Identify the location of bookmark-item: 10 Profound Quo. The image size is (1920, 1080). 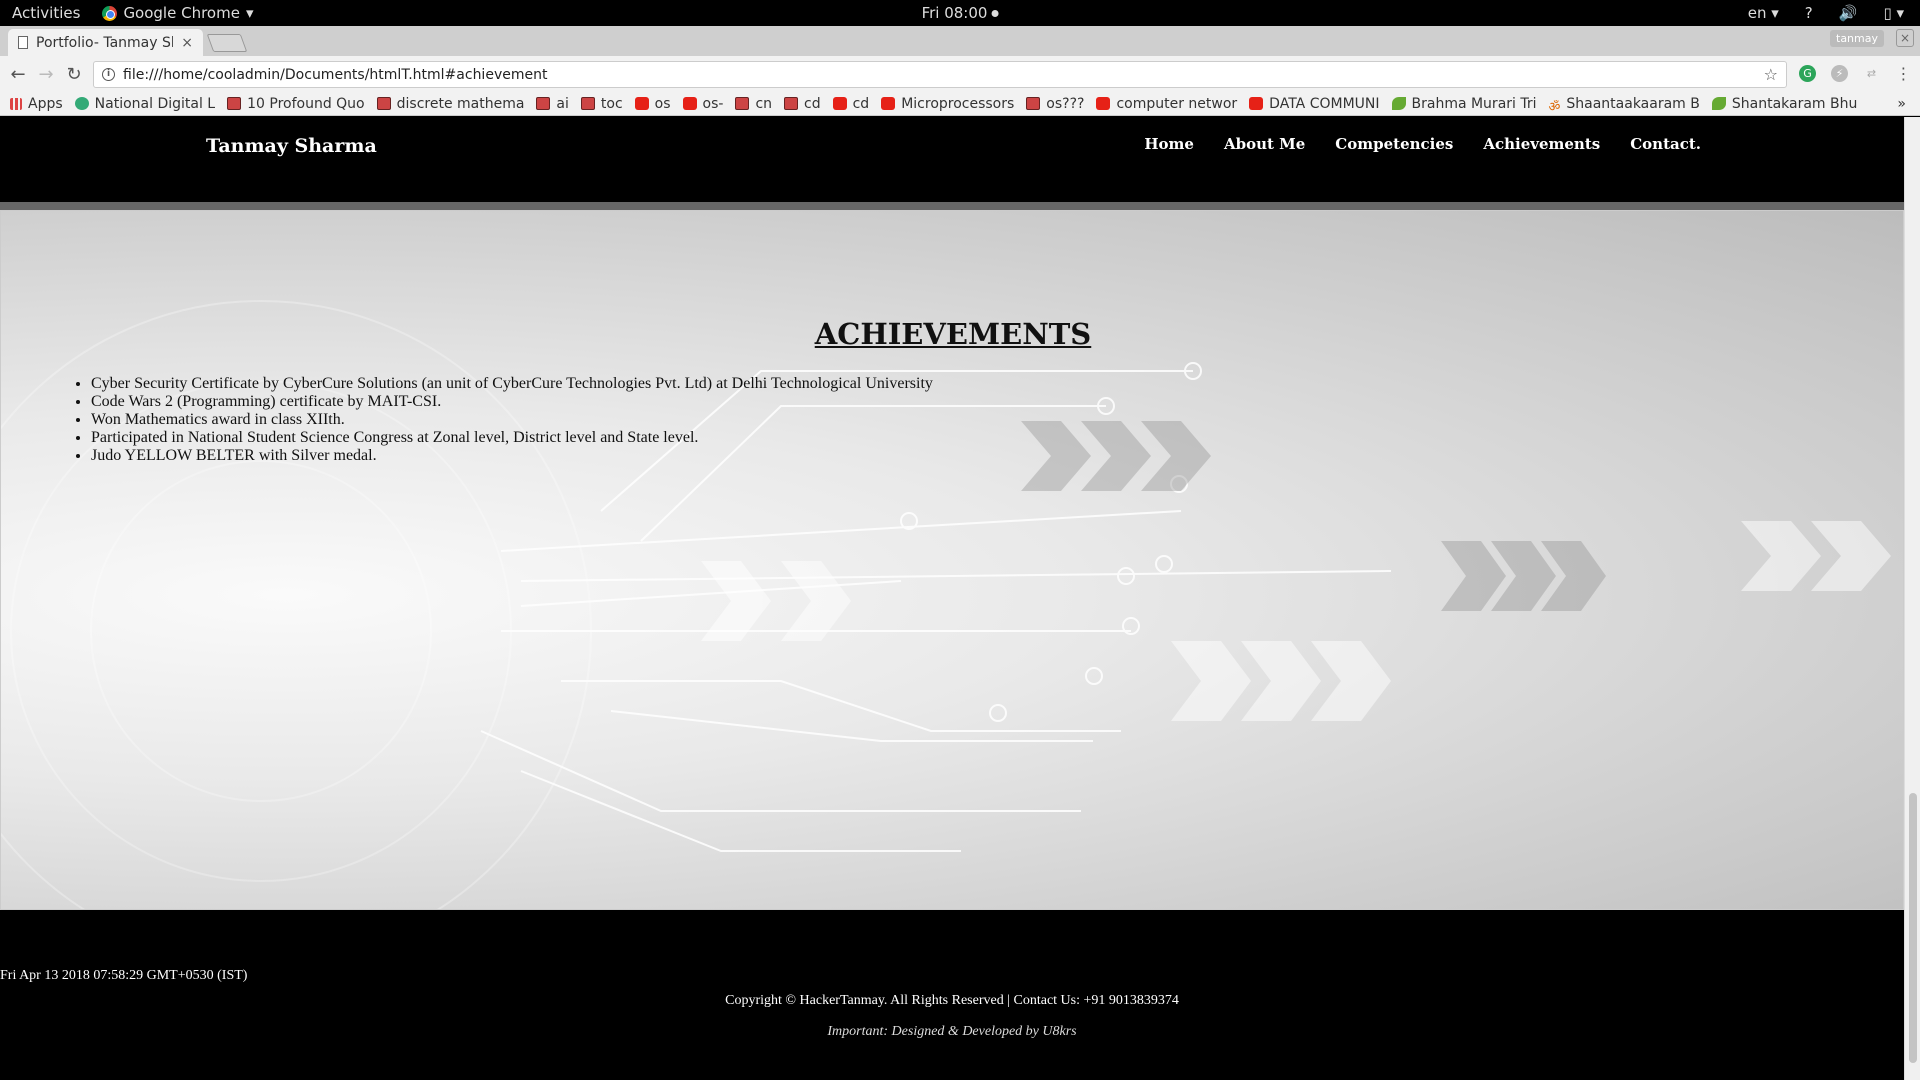
(296, 104).